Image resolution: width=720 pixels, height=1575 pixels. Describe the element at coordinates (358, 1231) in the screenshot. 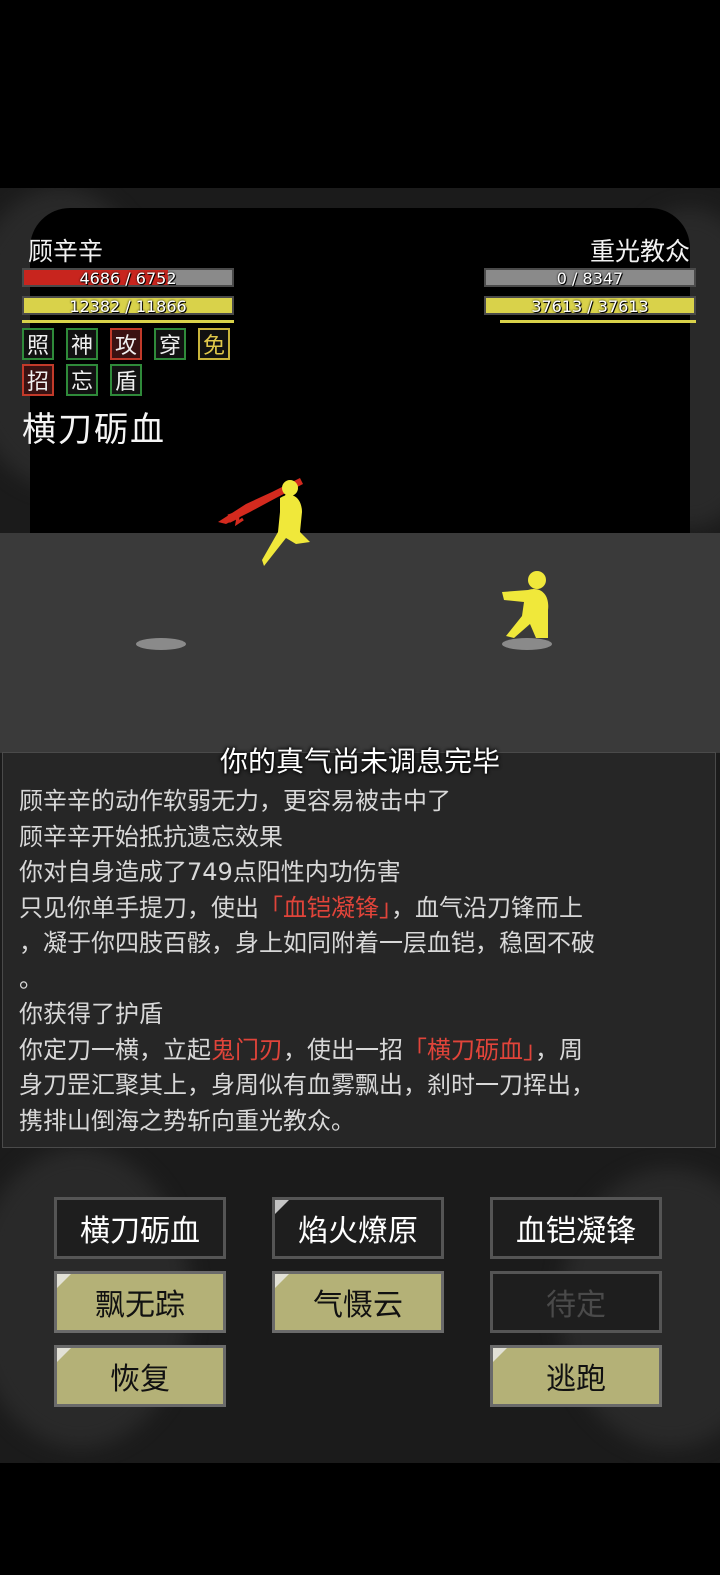

I see `action-button-label: 焰火燎原` at that location.